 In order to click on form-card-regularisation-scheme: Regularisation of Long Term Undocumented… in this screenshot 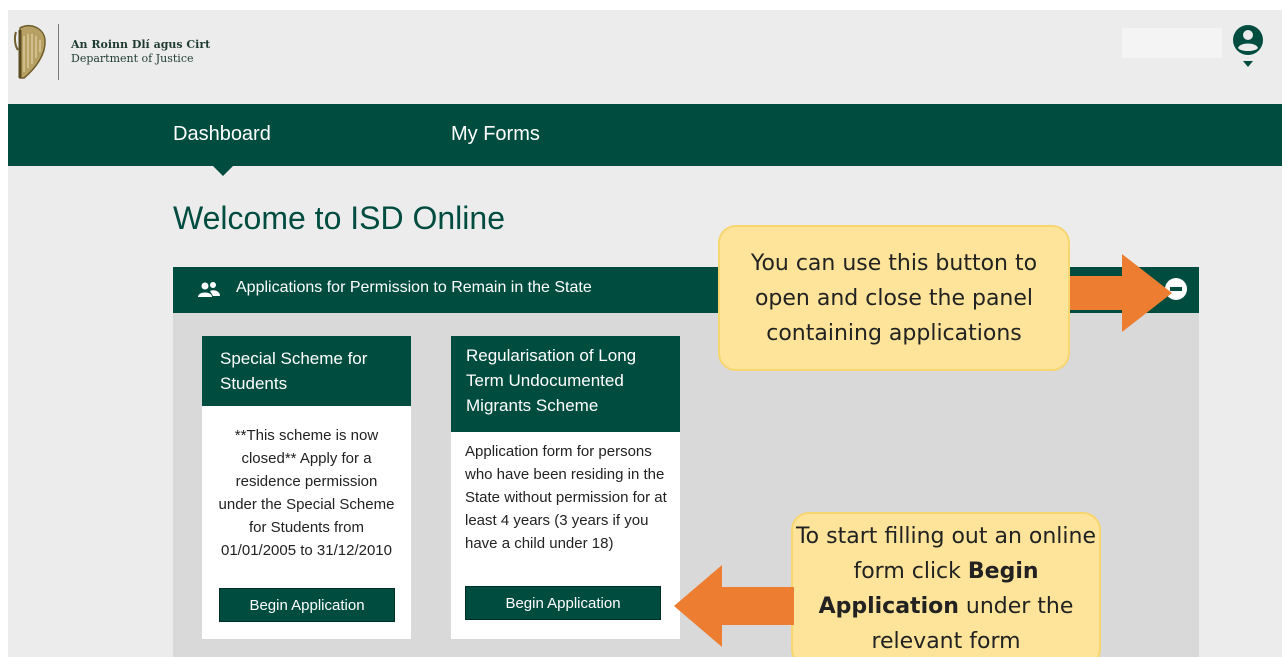, I will do `click(565, 487)`.